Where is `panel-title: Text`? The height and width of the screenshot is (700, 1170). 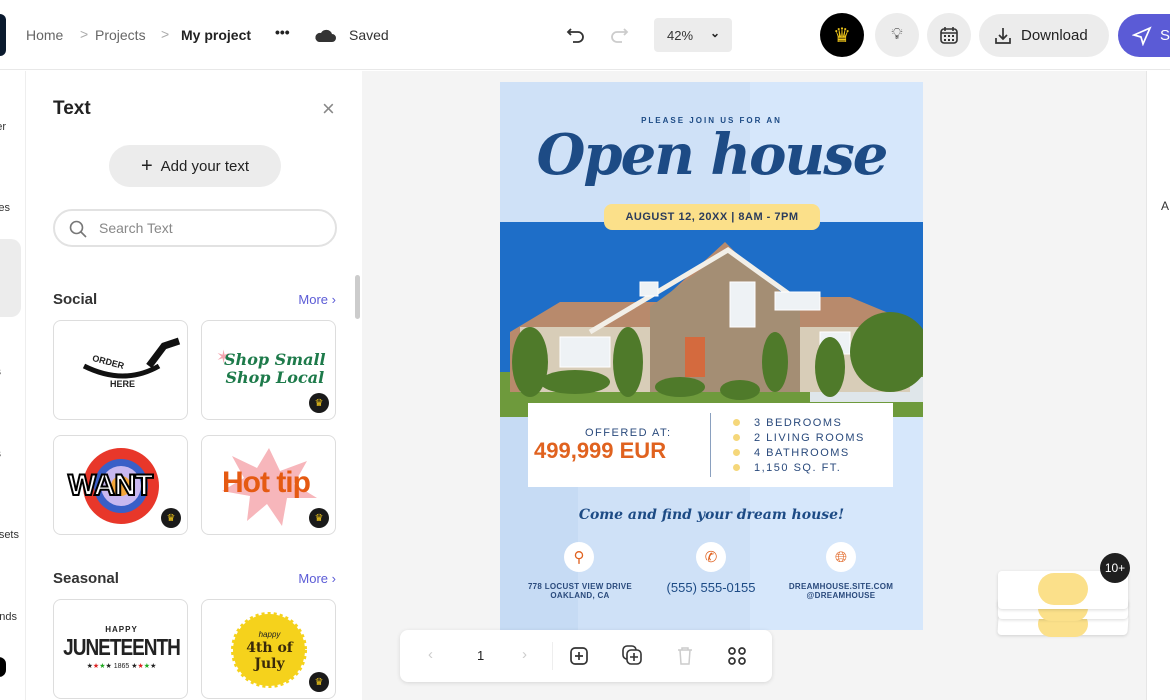 panel-title: Text is located at coordinates (72, 108).